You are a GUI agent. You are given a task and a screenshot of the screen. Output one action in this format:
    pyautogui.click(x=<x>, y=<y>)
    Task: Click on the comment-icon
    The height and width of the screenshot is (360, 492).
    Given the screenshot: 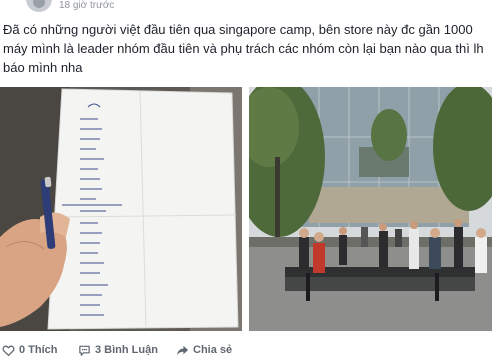 What is the action you would take?
    pyautogui.click(x=84, y=350)
    